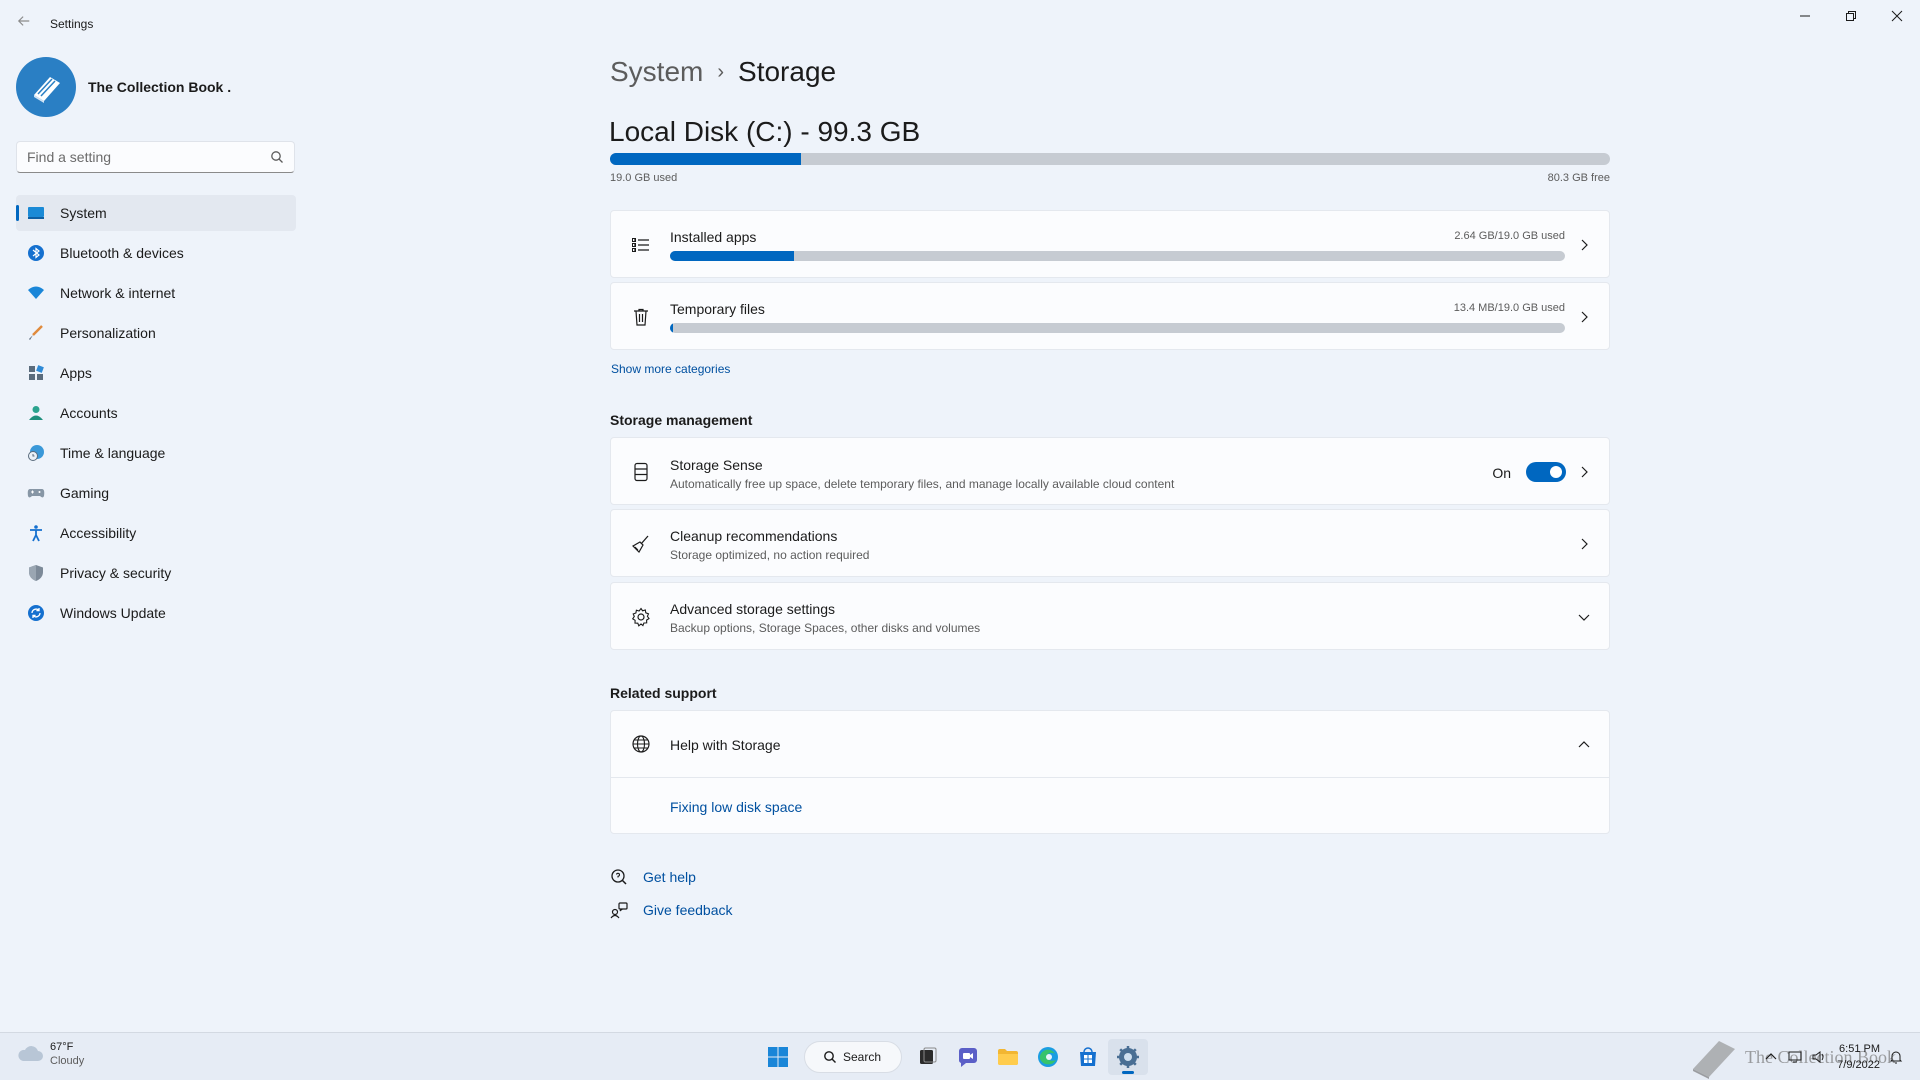  I want to click on chat-button, so click(968, 1057).